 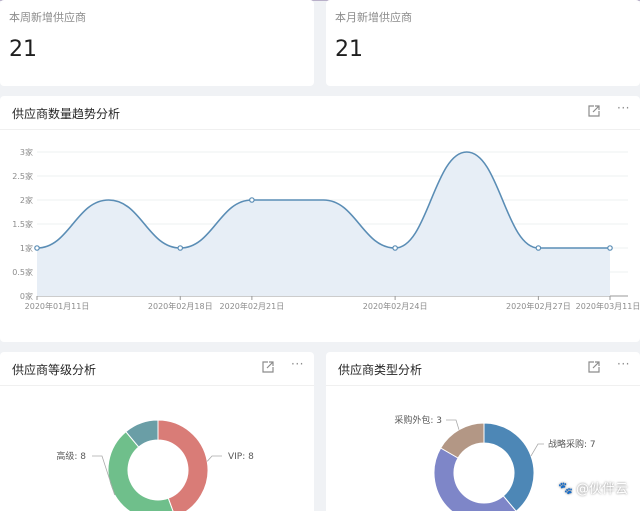 What do you see at coordinates (180, 306) in the screenshot?
I see `x-tick-label: 2020年02月18日` at bounding box center [180, 306].